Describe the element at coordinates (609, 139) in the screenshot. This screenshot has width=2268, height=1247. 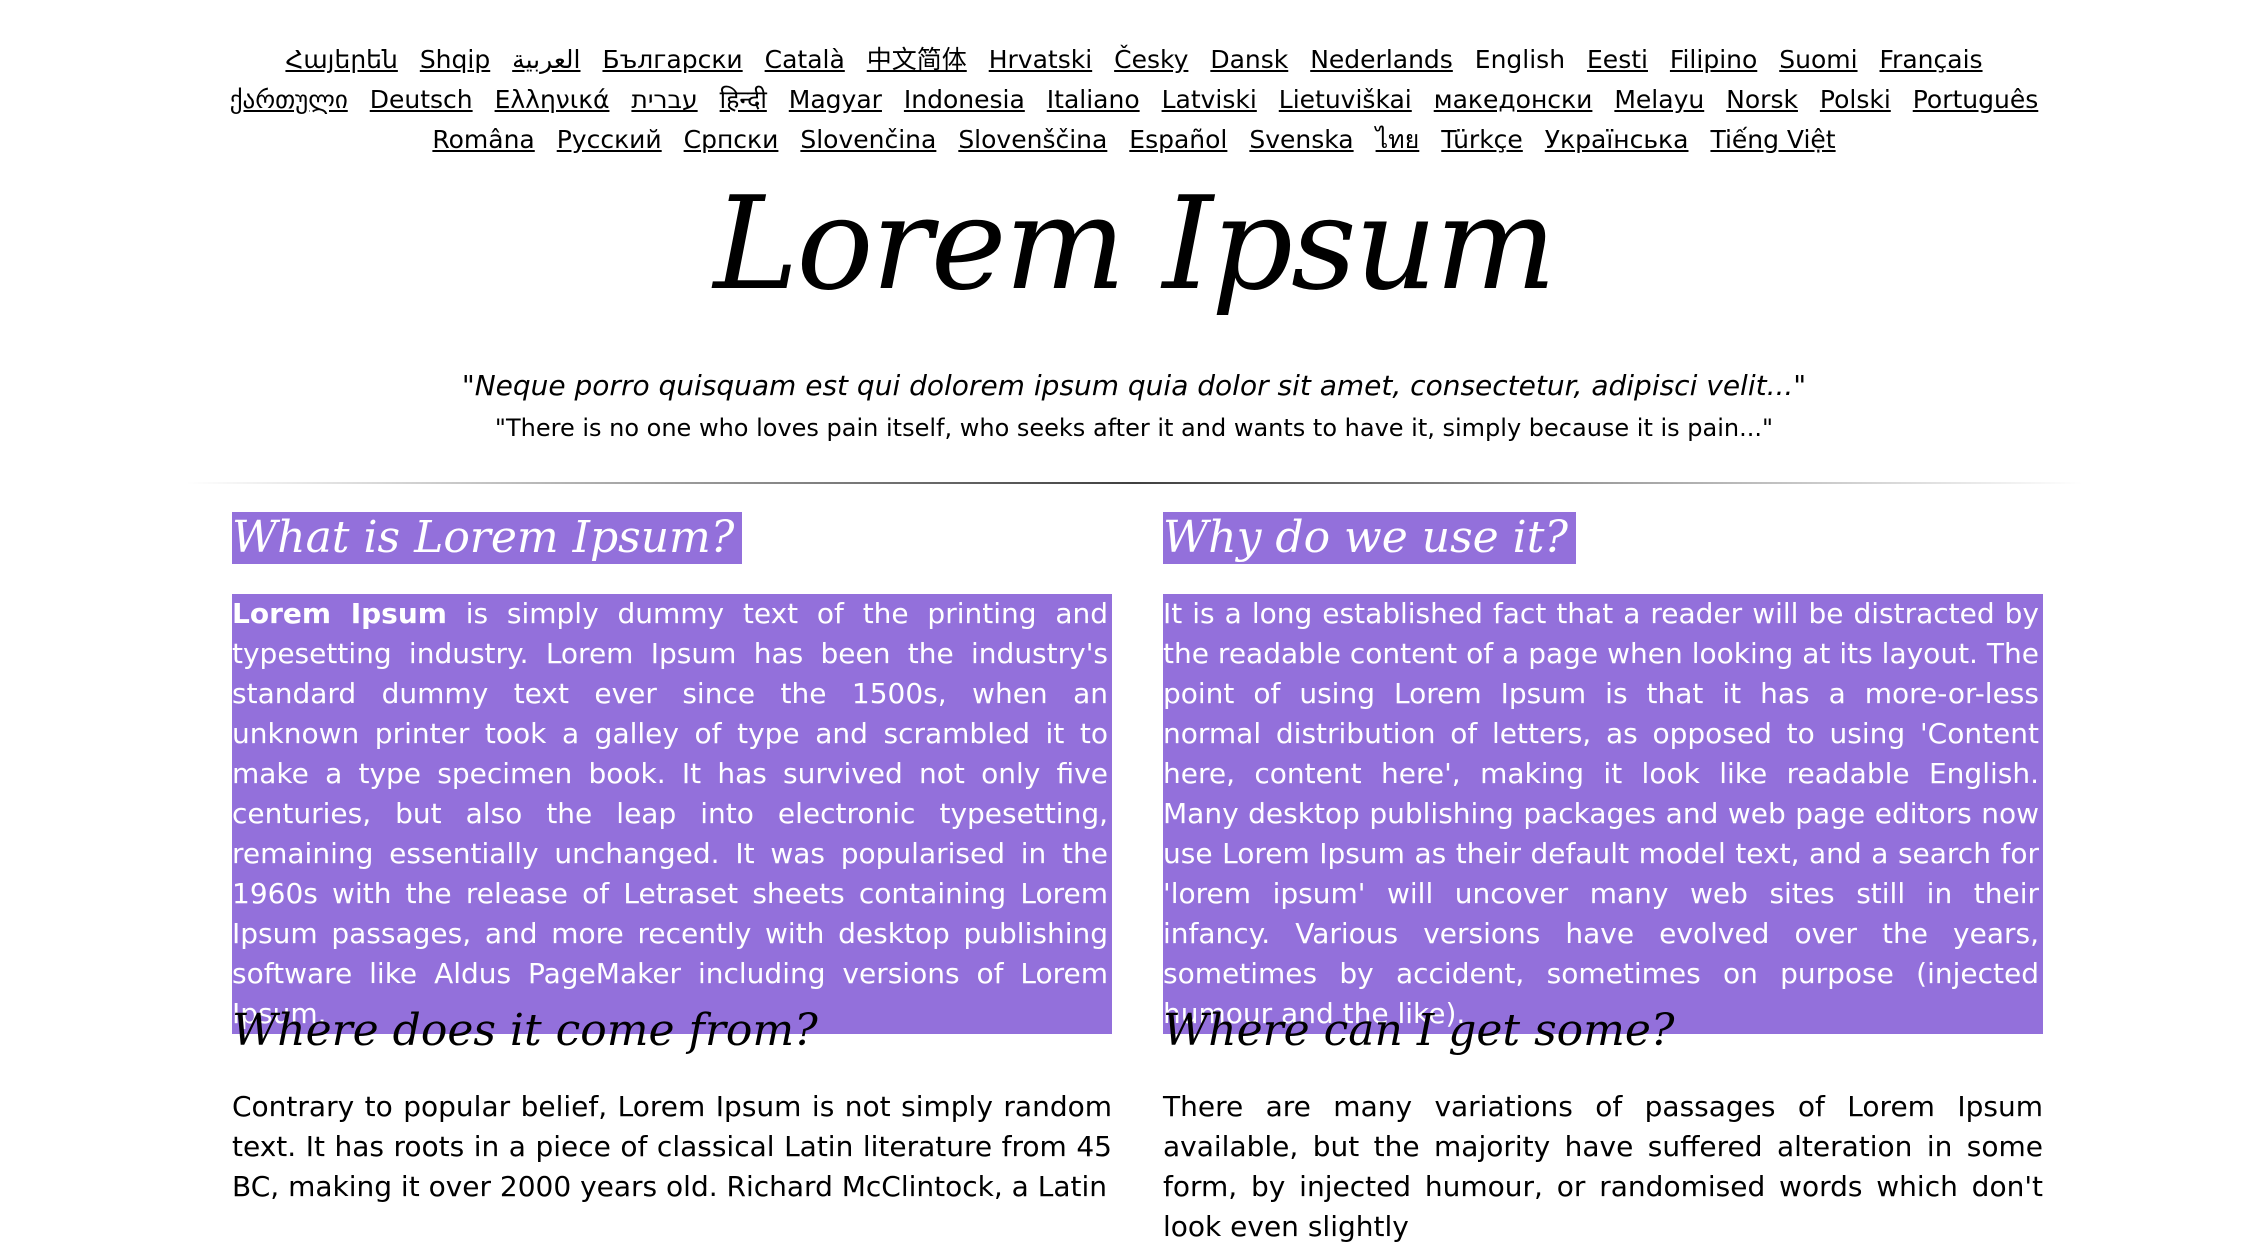
I see `language-link-31: Pyccкий` at that location.